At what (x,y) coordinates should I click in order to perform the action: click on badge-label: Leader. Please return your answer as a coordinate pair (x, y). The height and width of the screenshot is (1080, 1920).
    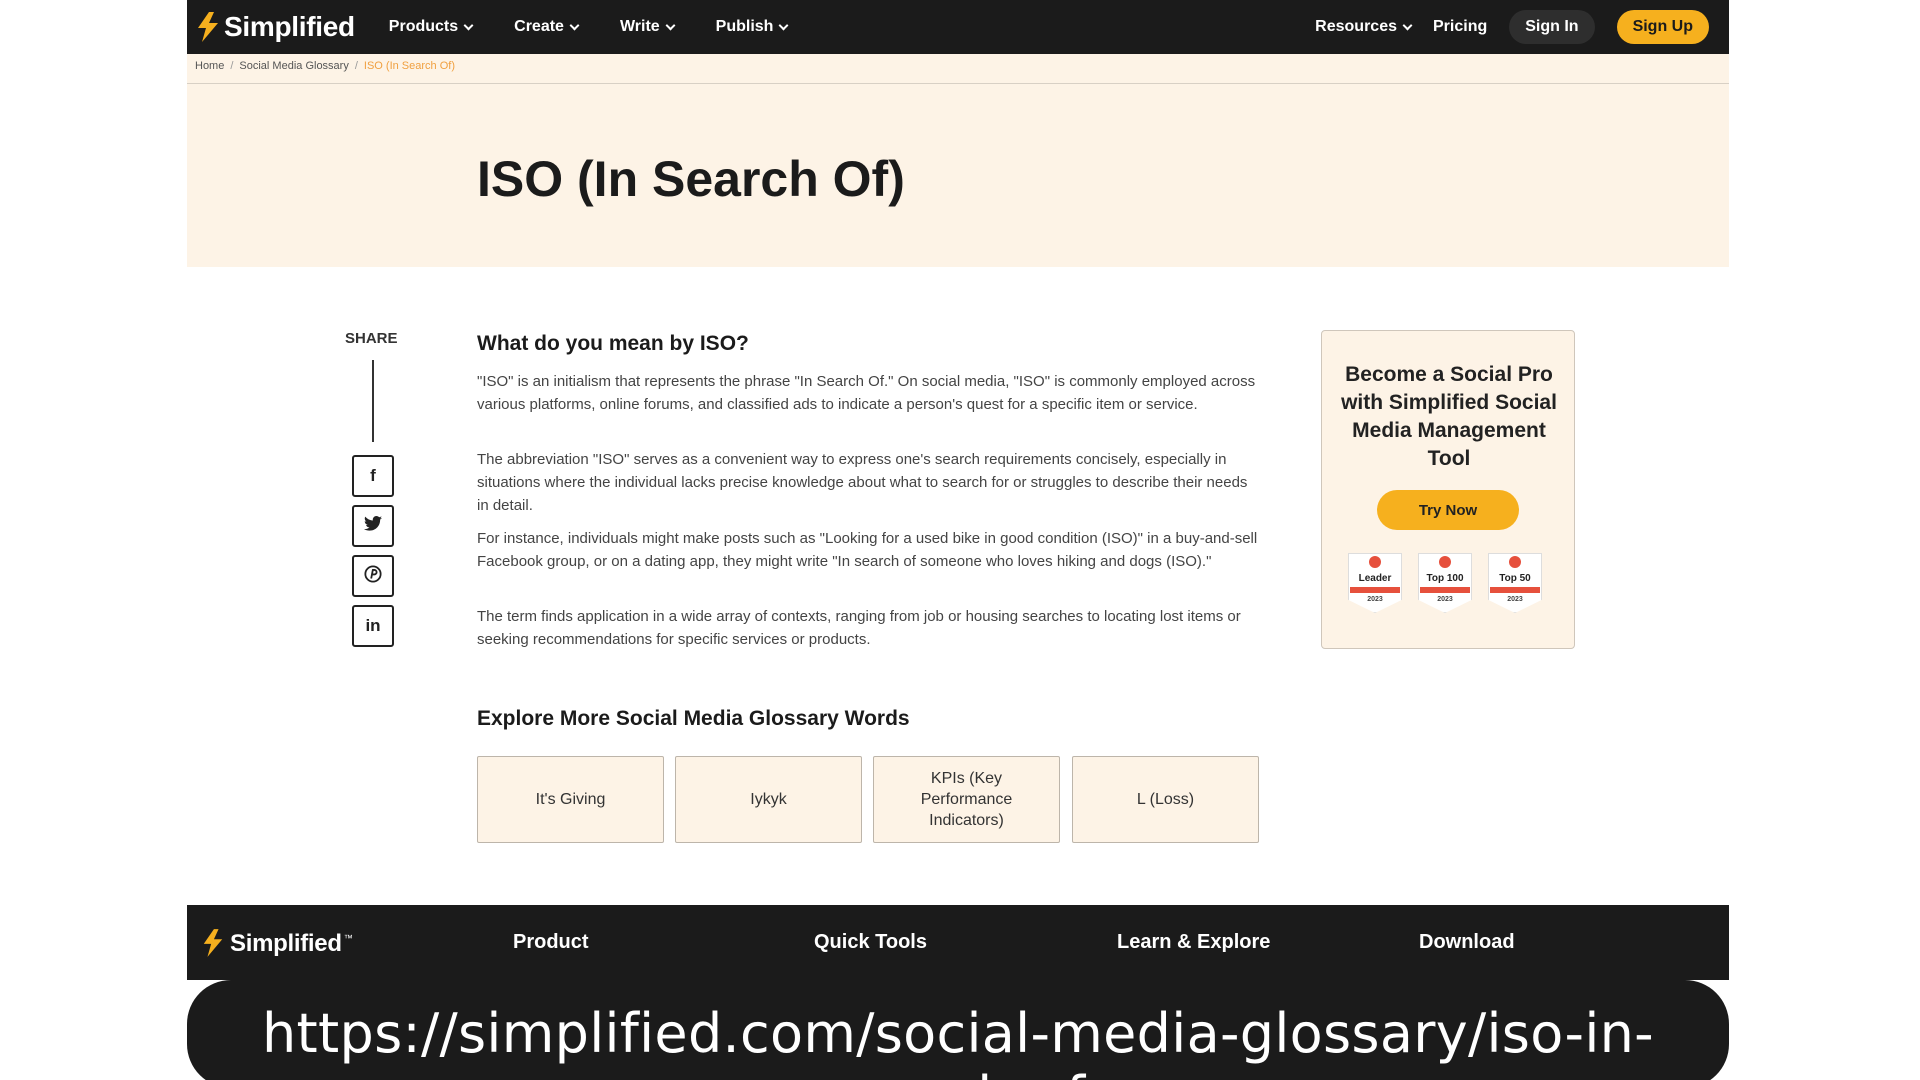
    Looking at the image, I should click on (1375, 578).